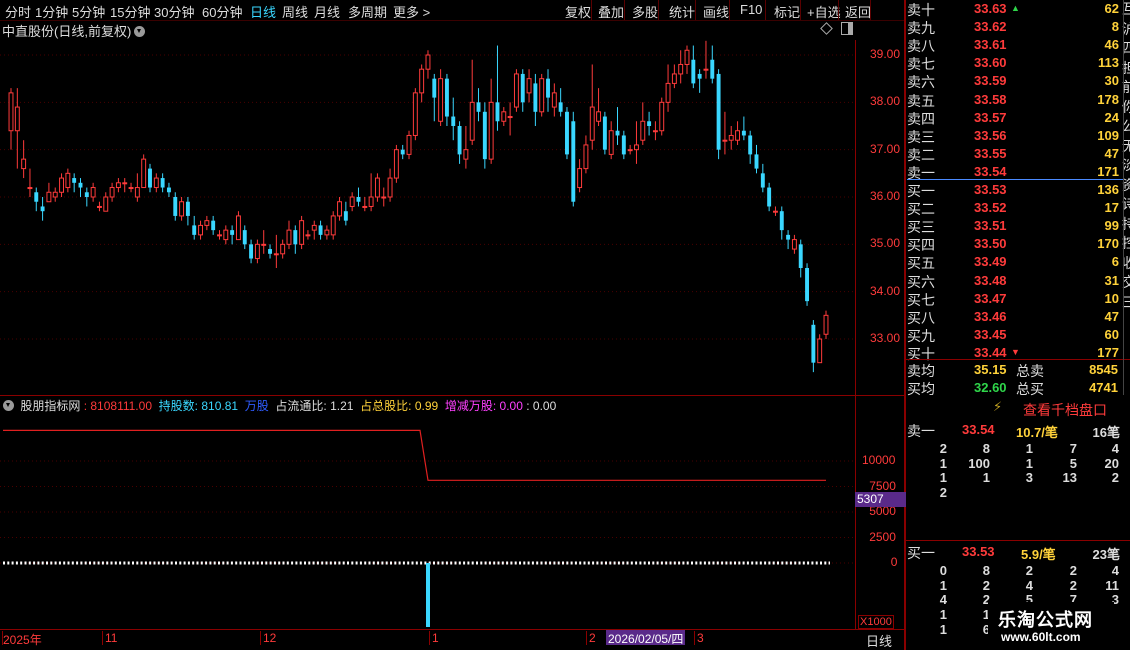 The height and width of the screenshot is (650, 1130). I want to click on orderbook-volume: 171, so click(1108, 171).